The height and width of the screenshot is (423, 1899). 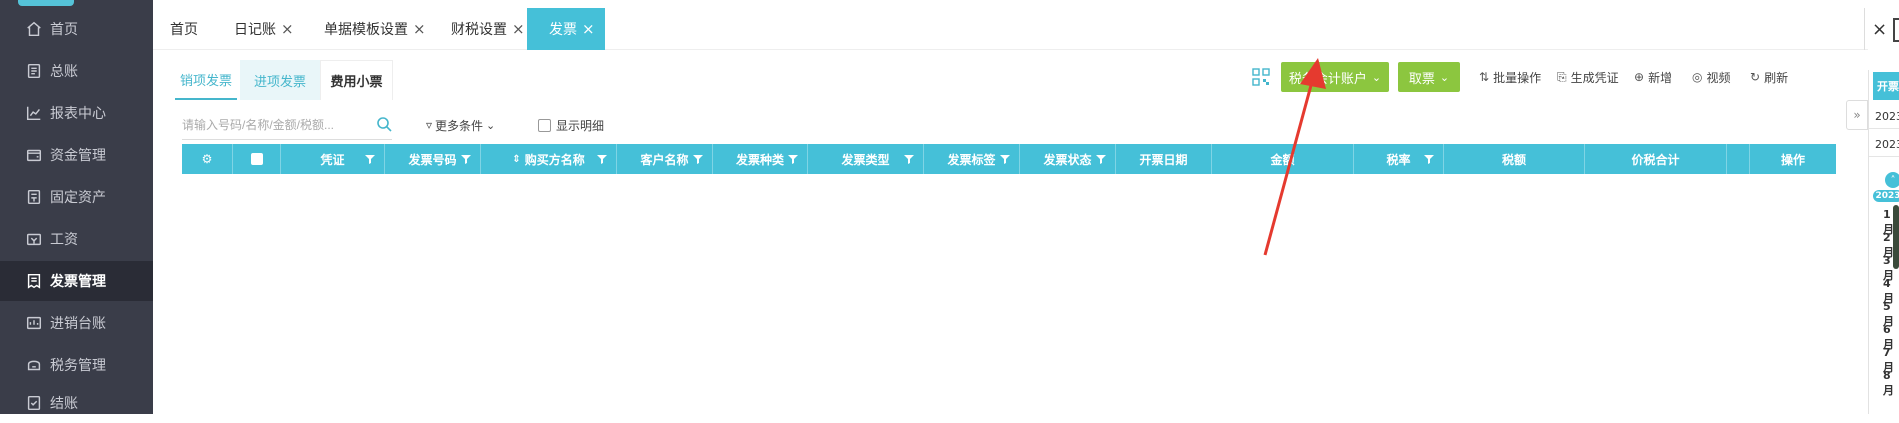 I want to click on close-all-button: ×, so click(x=1879, y=29).